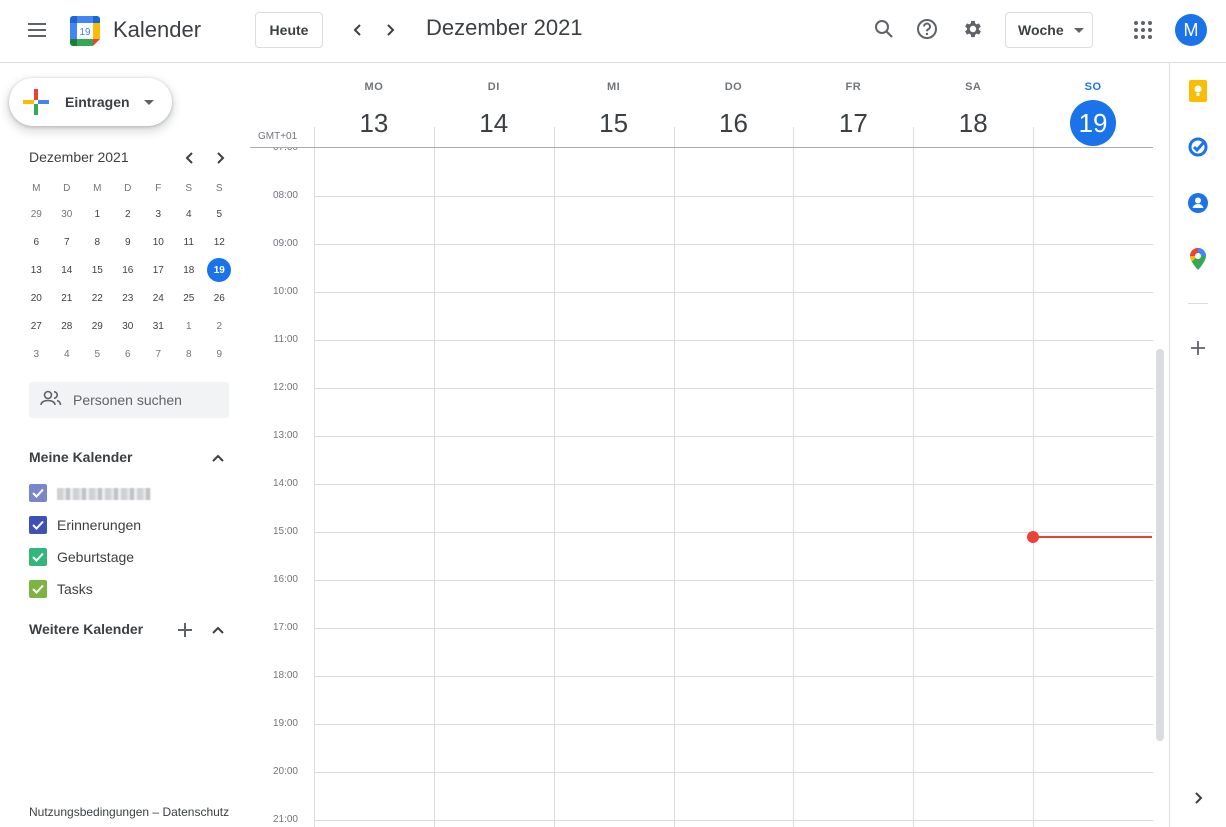 This screenshot has height=827, width=1226. I want to click on my-calendars-title: Meine Kalender, so click(80, 457).